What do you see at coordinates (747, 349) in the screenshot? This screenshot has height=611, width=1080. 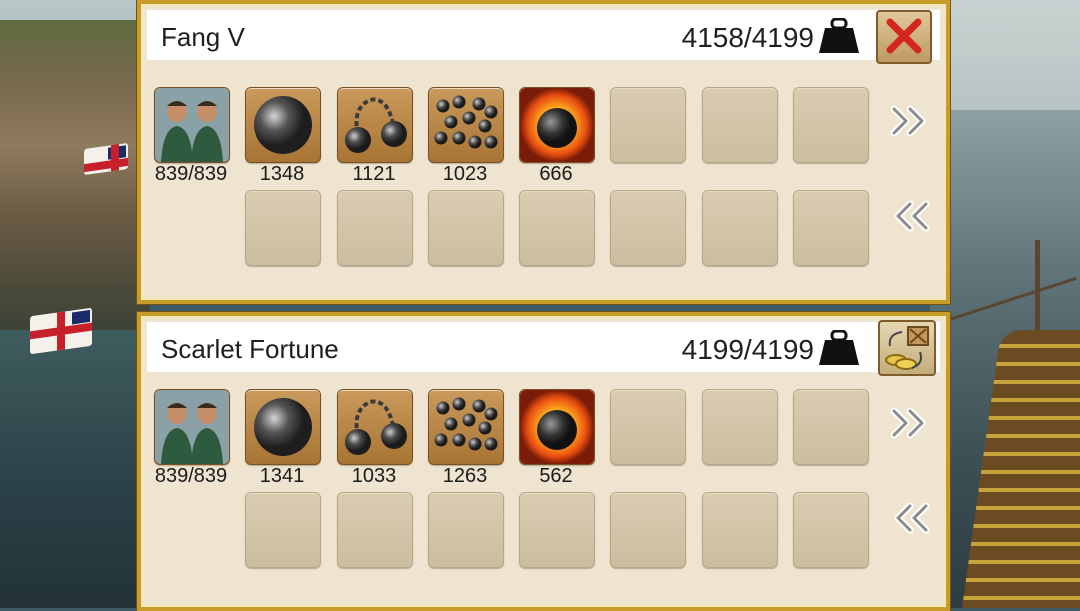 I see `cargo-capacity: 4199/4199` at bounding box center [747, 349].